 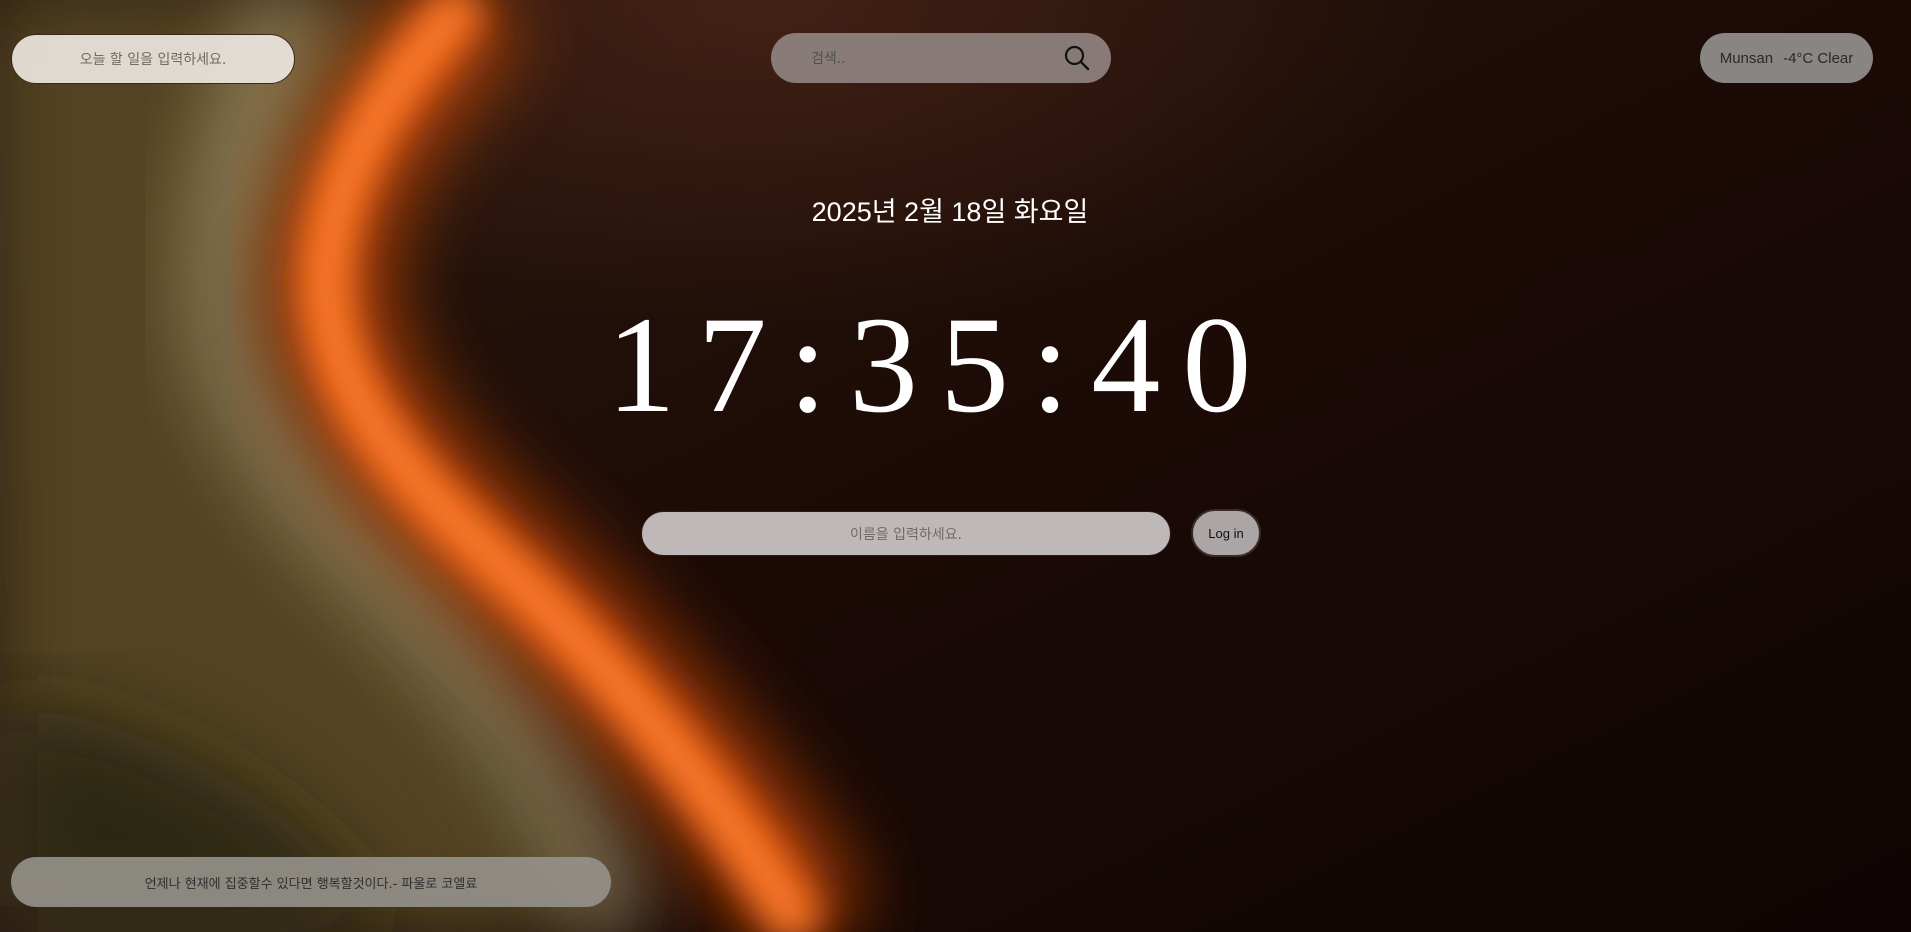 I want to click on quote-text: 언제나 현재에 집중할수 있다면 행복할것이다.- 파울로 코엘료, so click(x=311, y=884).